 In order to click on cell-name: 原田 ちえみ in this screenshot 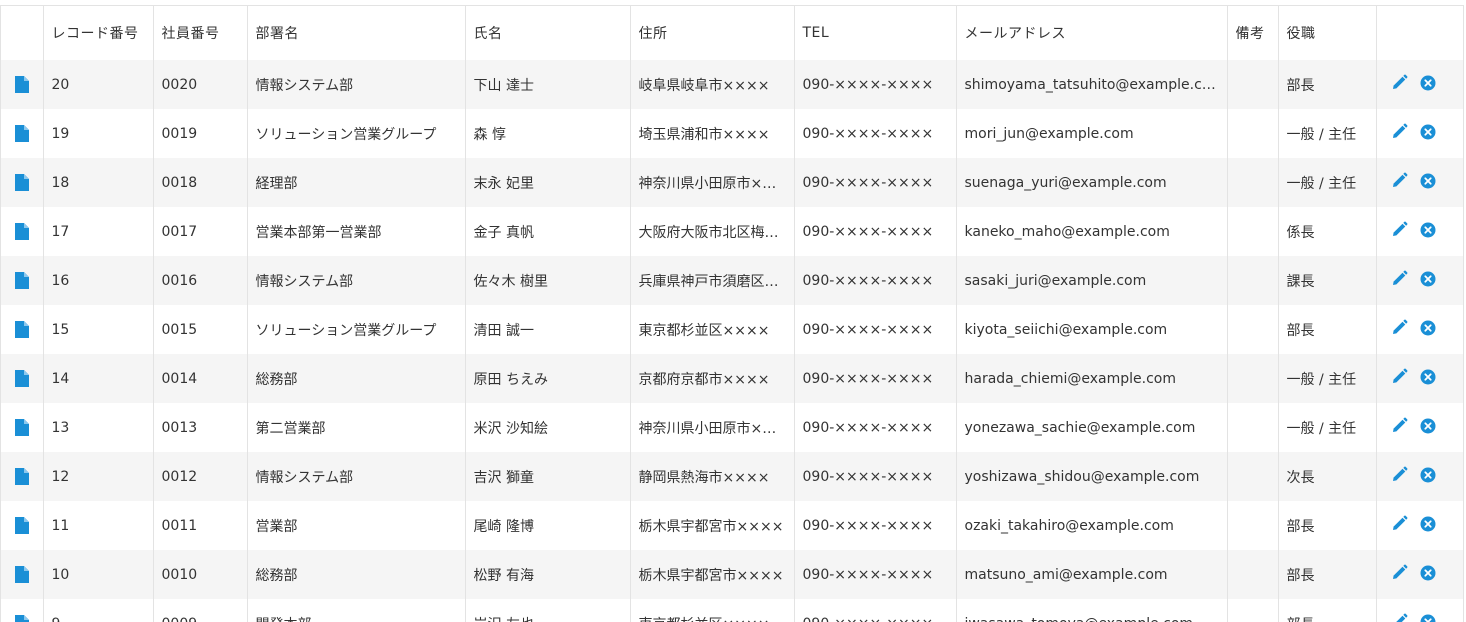, I will do `click(547, 378)`.